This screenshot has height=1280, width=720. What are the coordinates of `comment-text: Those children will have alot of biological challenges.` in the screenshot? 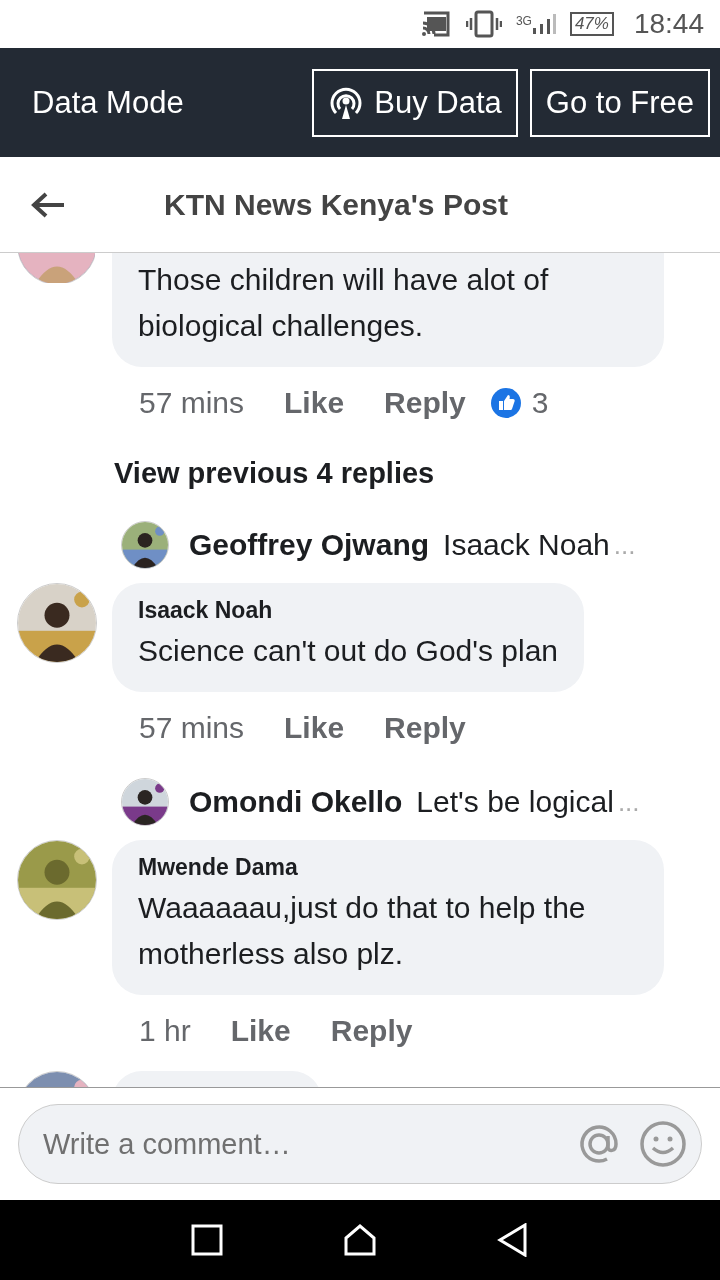 It's located at (344, 303).